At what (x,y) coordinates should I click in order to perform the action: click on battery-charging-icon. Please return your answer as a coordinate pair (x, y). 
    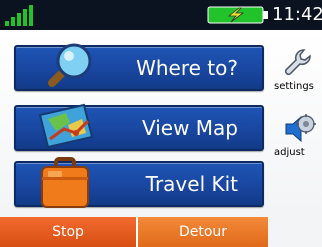
    Looking at the image, I should click on (237, 15).